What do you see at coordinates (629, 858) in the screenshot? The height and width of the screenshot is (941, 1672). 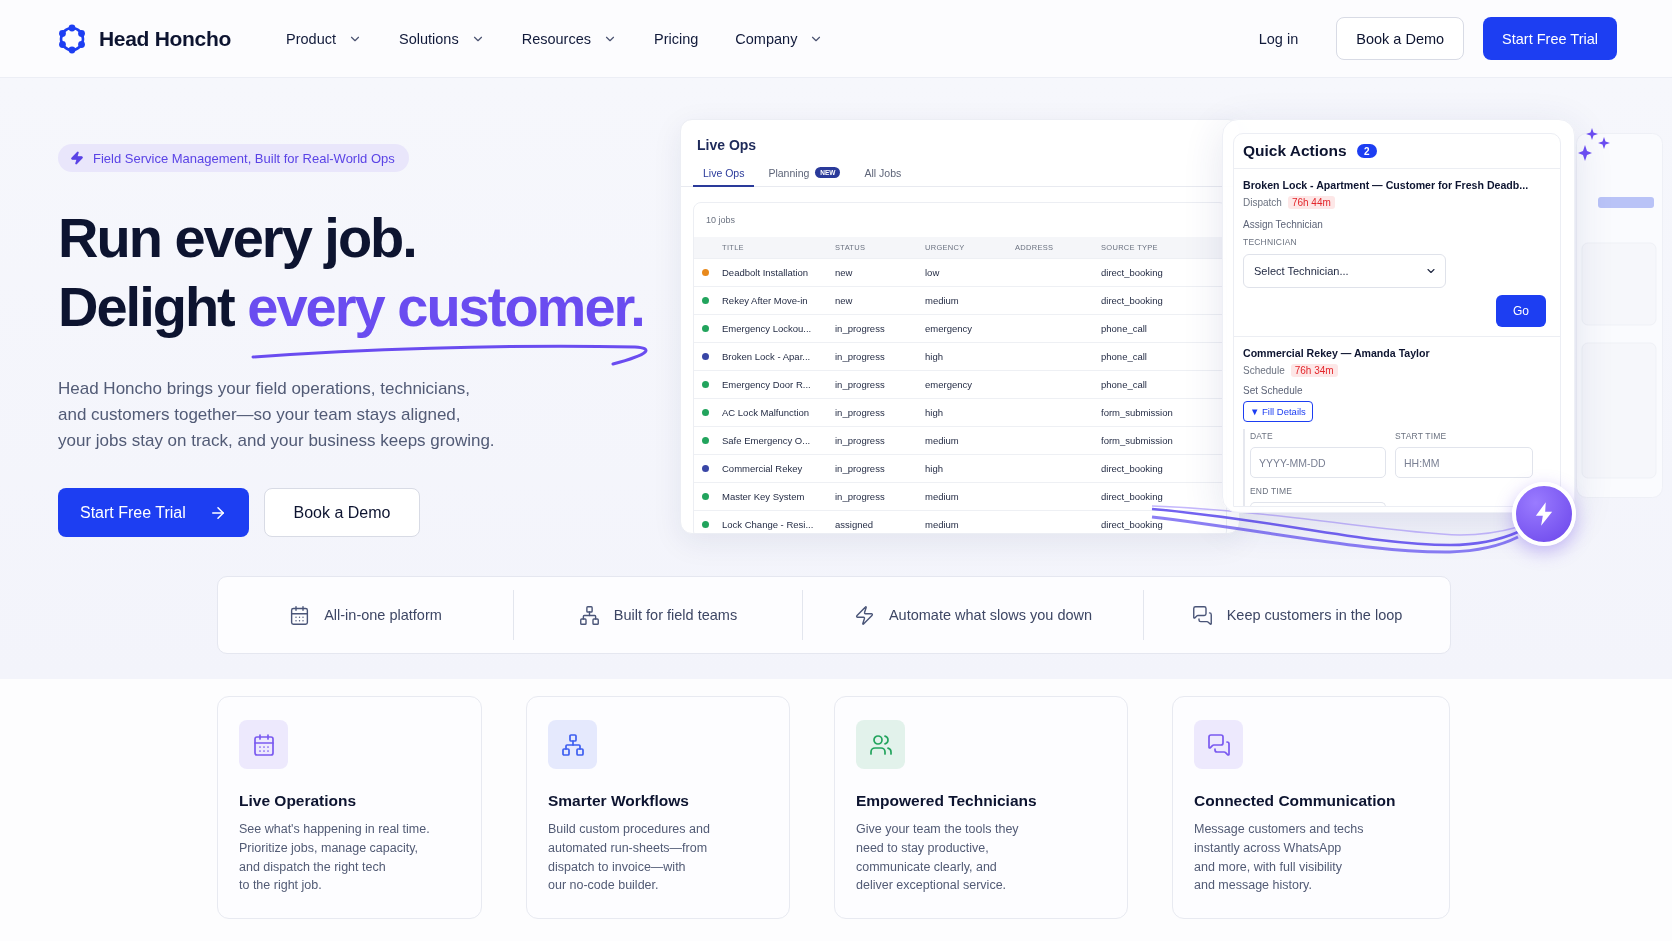 I see `card-description: Build custom procedures and automated run-sheets—from dispatch to invoice—with our no-code builder.` at bounding box center [629, 858].